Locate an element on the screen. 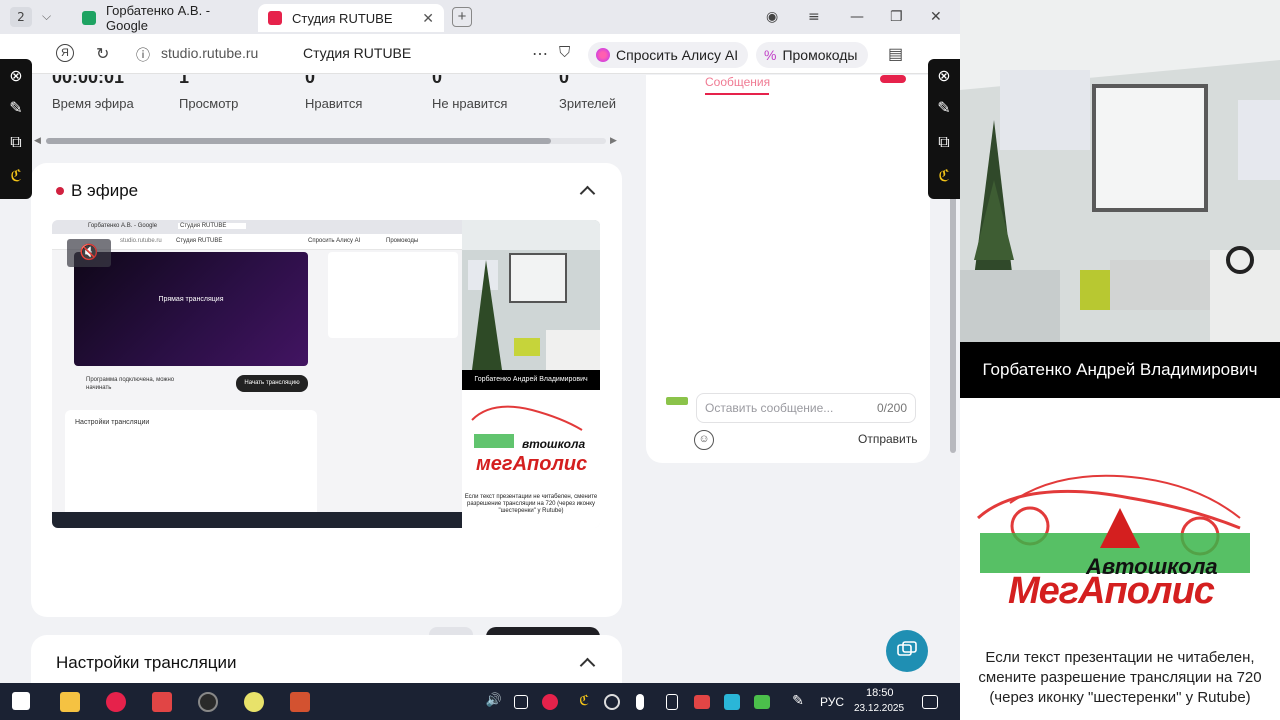  chat-toggle is located at coordinates (893, 79).